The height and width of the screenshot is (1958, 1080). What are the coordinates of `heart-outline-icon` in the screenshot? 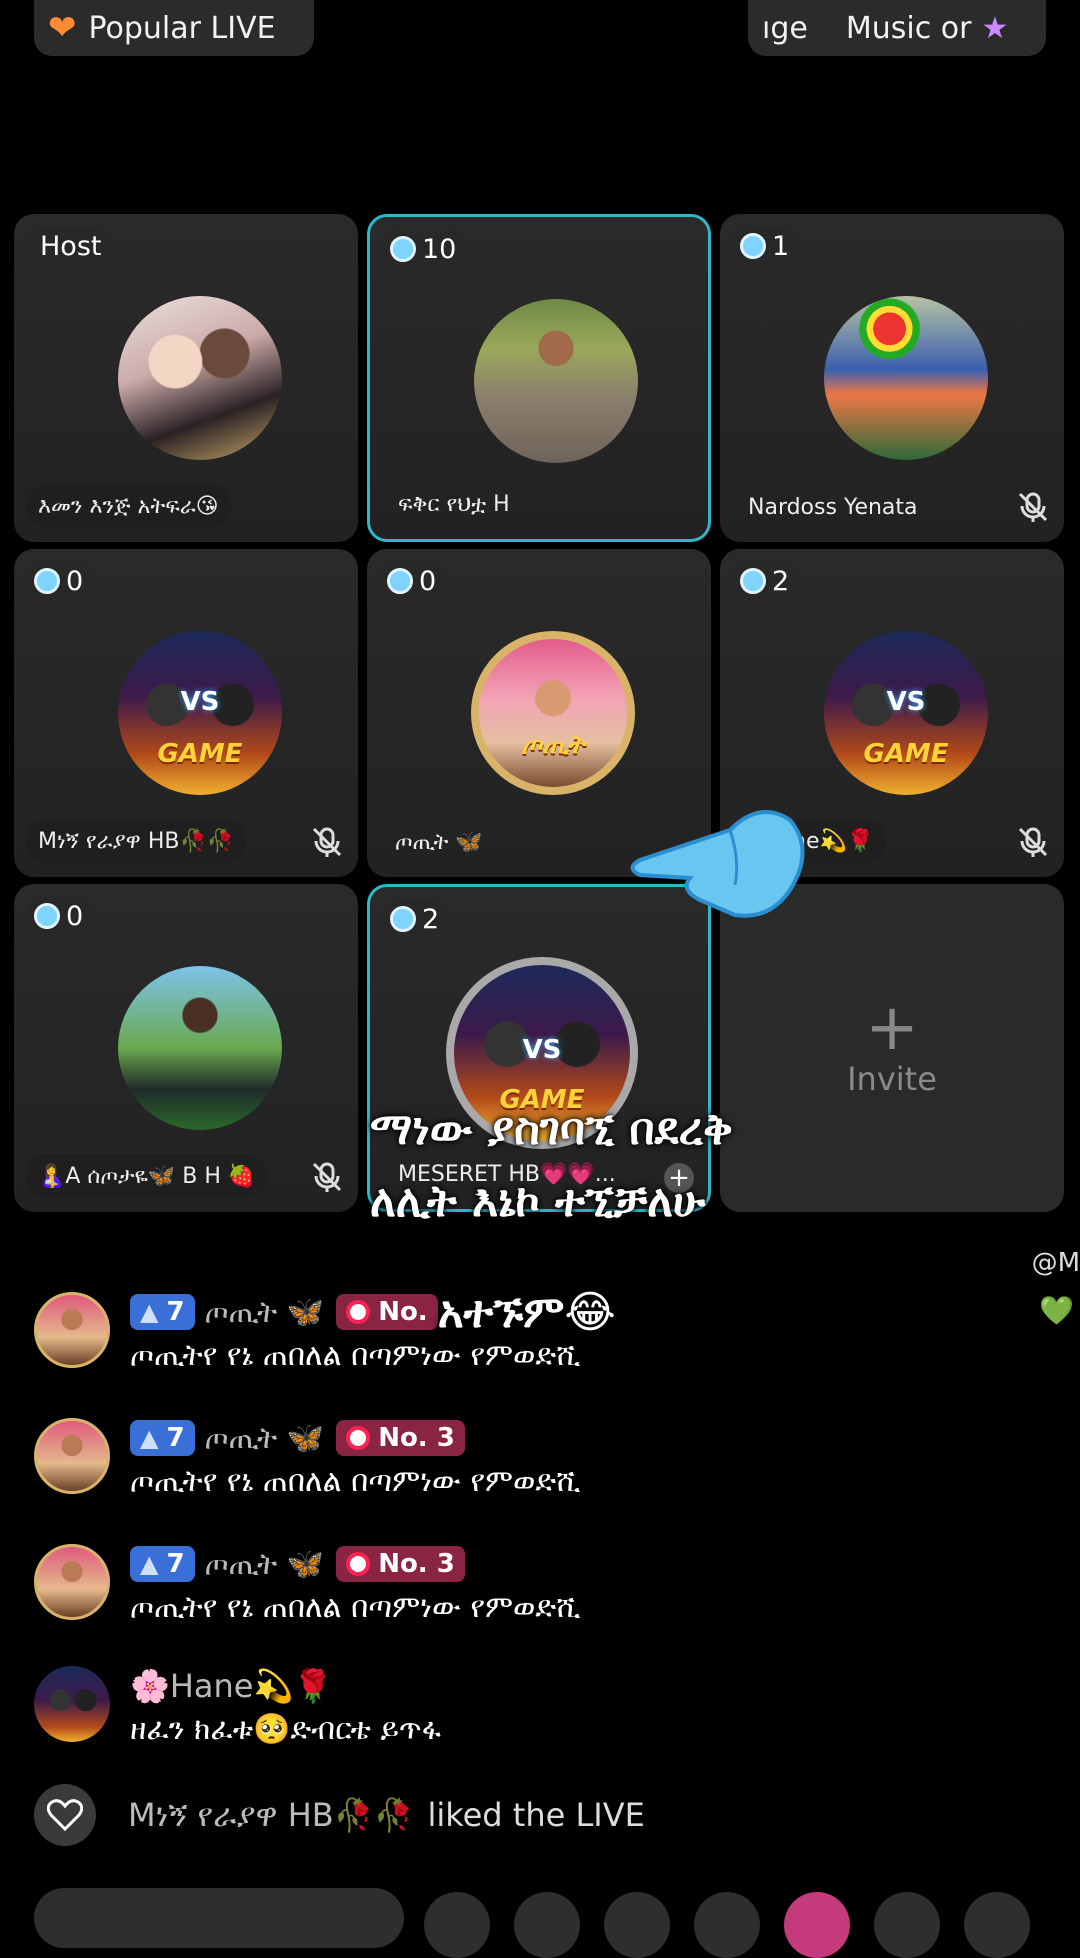 It's located at (65, 1815).